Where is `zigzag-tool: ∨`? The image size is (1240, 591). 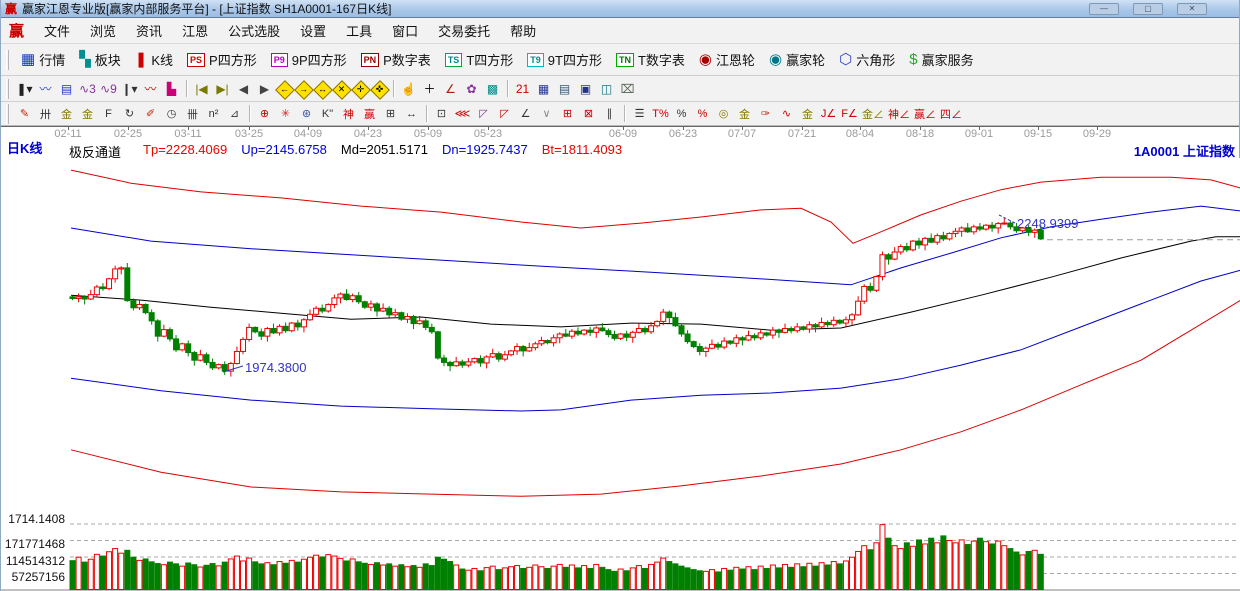
zigzag-tool: ∨ is located at coordinates (546, 114).